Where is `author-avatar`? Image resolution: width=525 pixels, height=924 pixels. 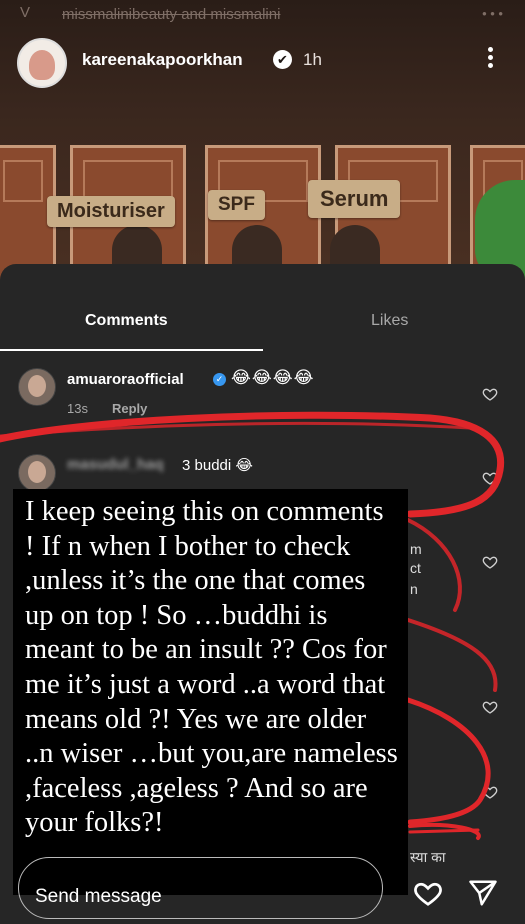
author-avatar is located at coordinates (42, 63).